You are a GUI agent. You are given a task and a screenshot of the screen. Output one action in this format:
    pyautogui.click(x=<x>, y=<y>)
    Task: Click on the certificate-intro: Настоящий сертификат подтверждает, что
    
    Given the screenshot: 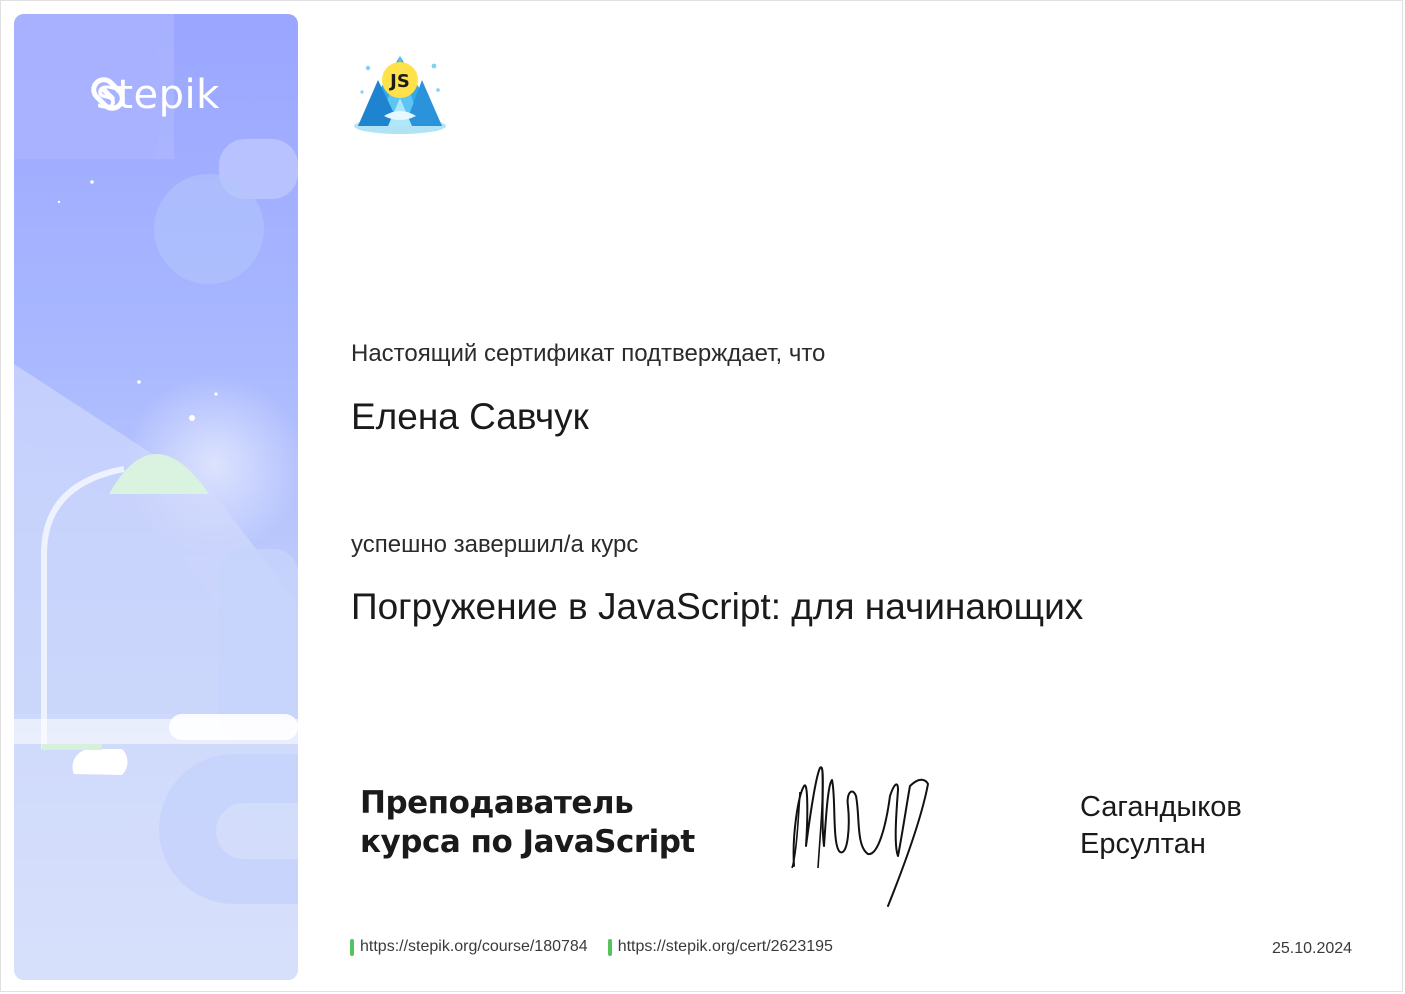 What is the action you would take?
    pyautogui.click(x=588, y=353)
    